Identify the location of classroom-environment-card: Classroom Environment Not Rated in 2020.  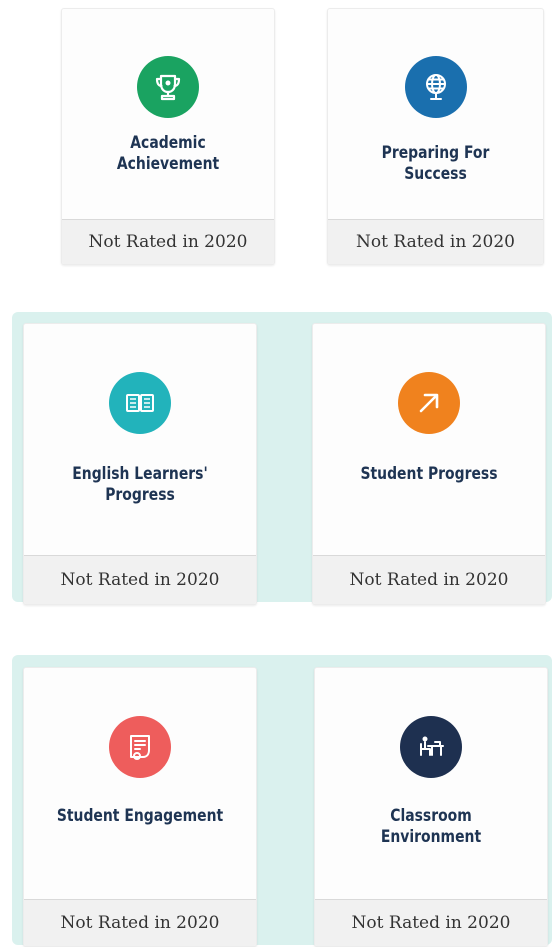
(431, 807).